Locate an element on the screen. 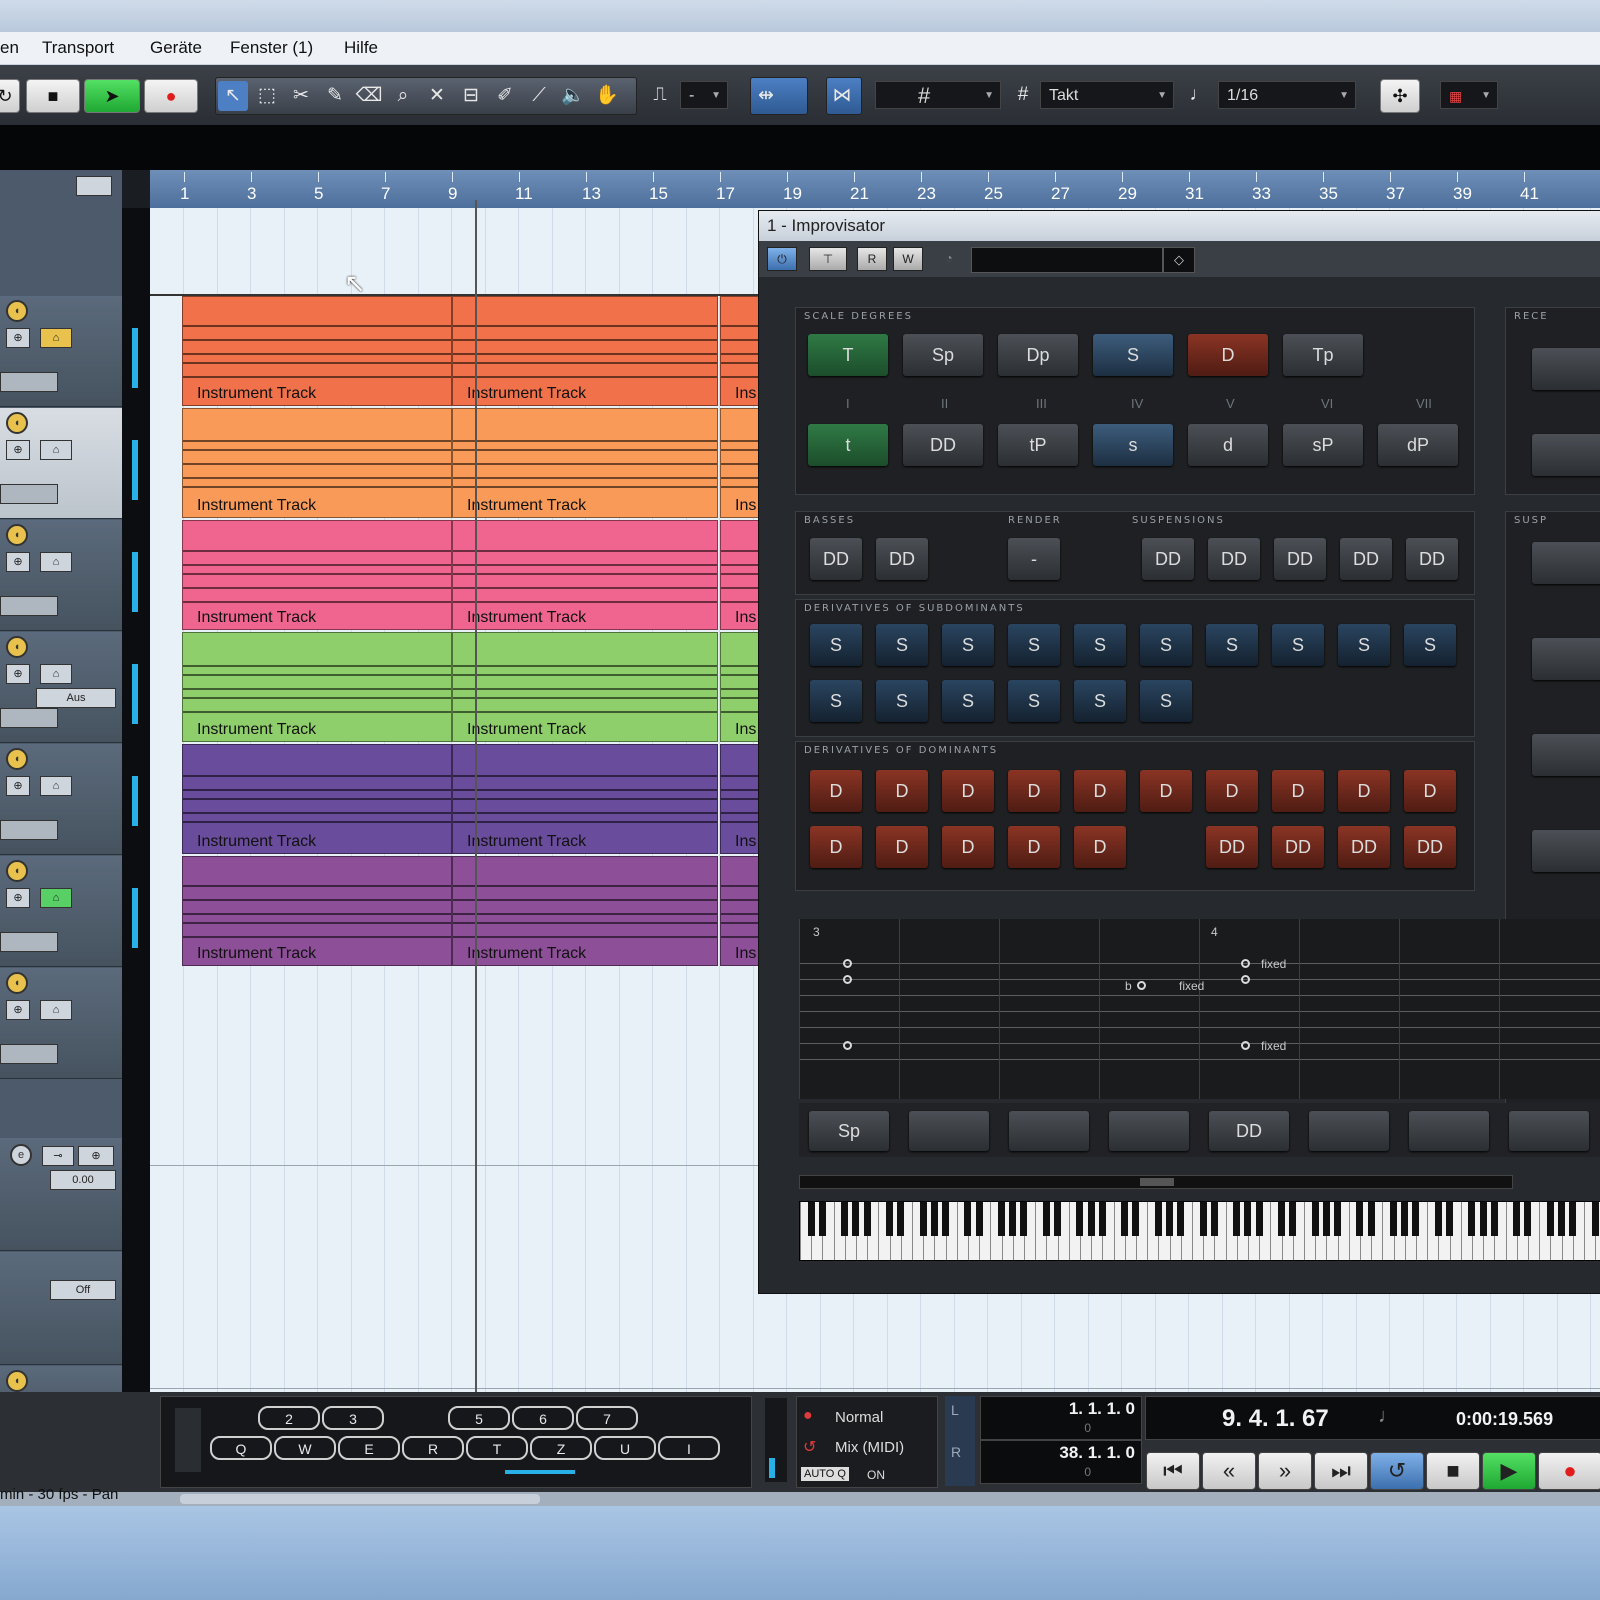  constrain-delay-button: ✣ is located at coordinates (1400, 96).